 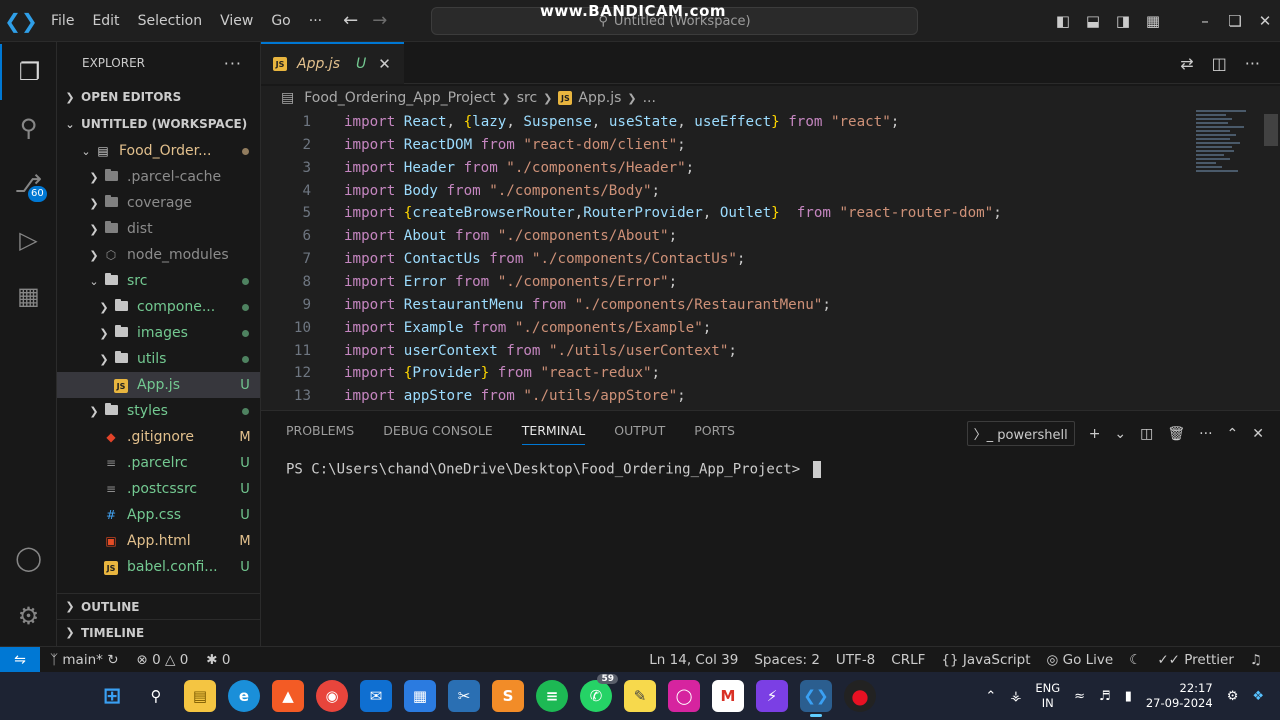 What do you see at coordinates (158, 567) in the screenshot?
I see `tree-item-babel-config: JS babel.confi... U` at bounding box center [158, 567].